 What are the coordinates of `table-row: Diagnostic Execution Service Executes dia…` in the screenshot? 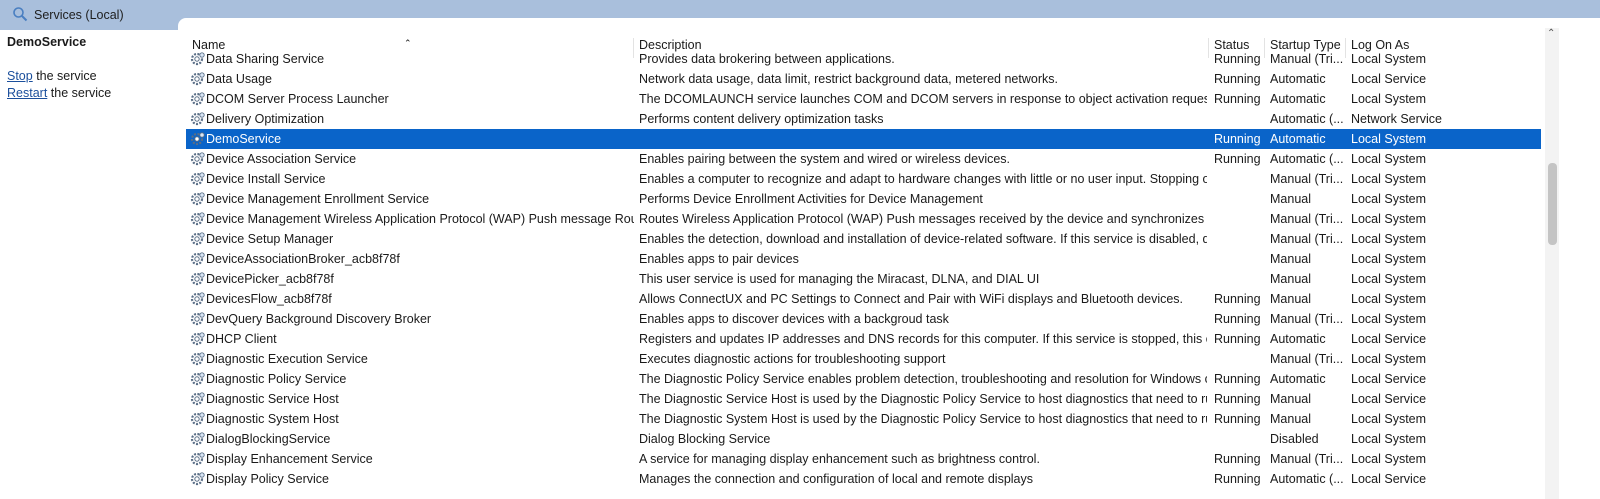 It's located at (863, 359).